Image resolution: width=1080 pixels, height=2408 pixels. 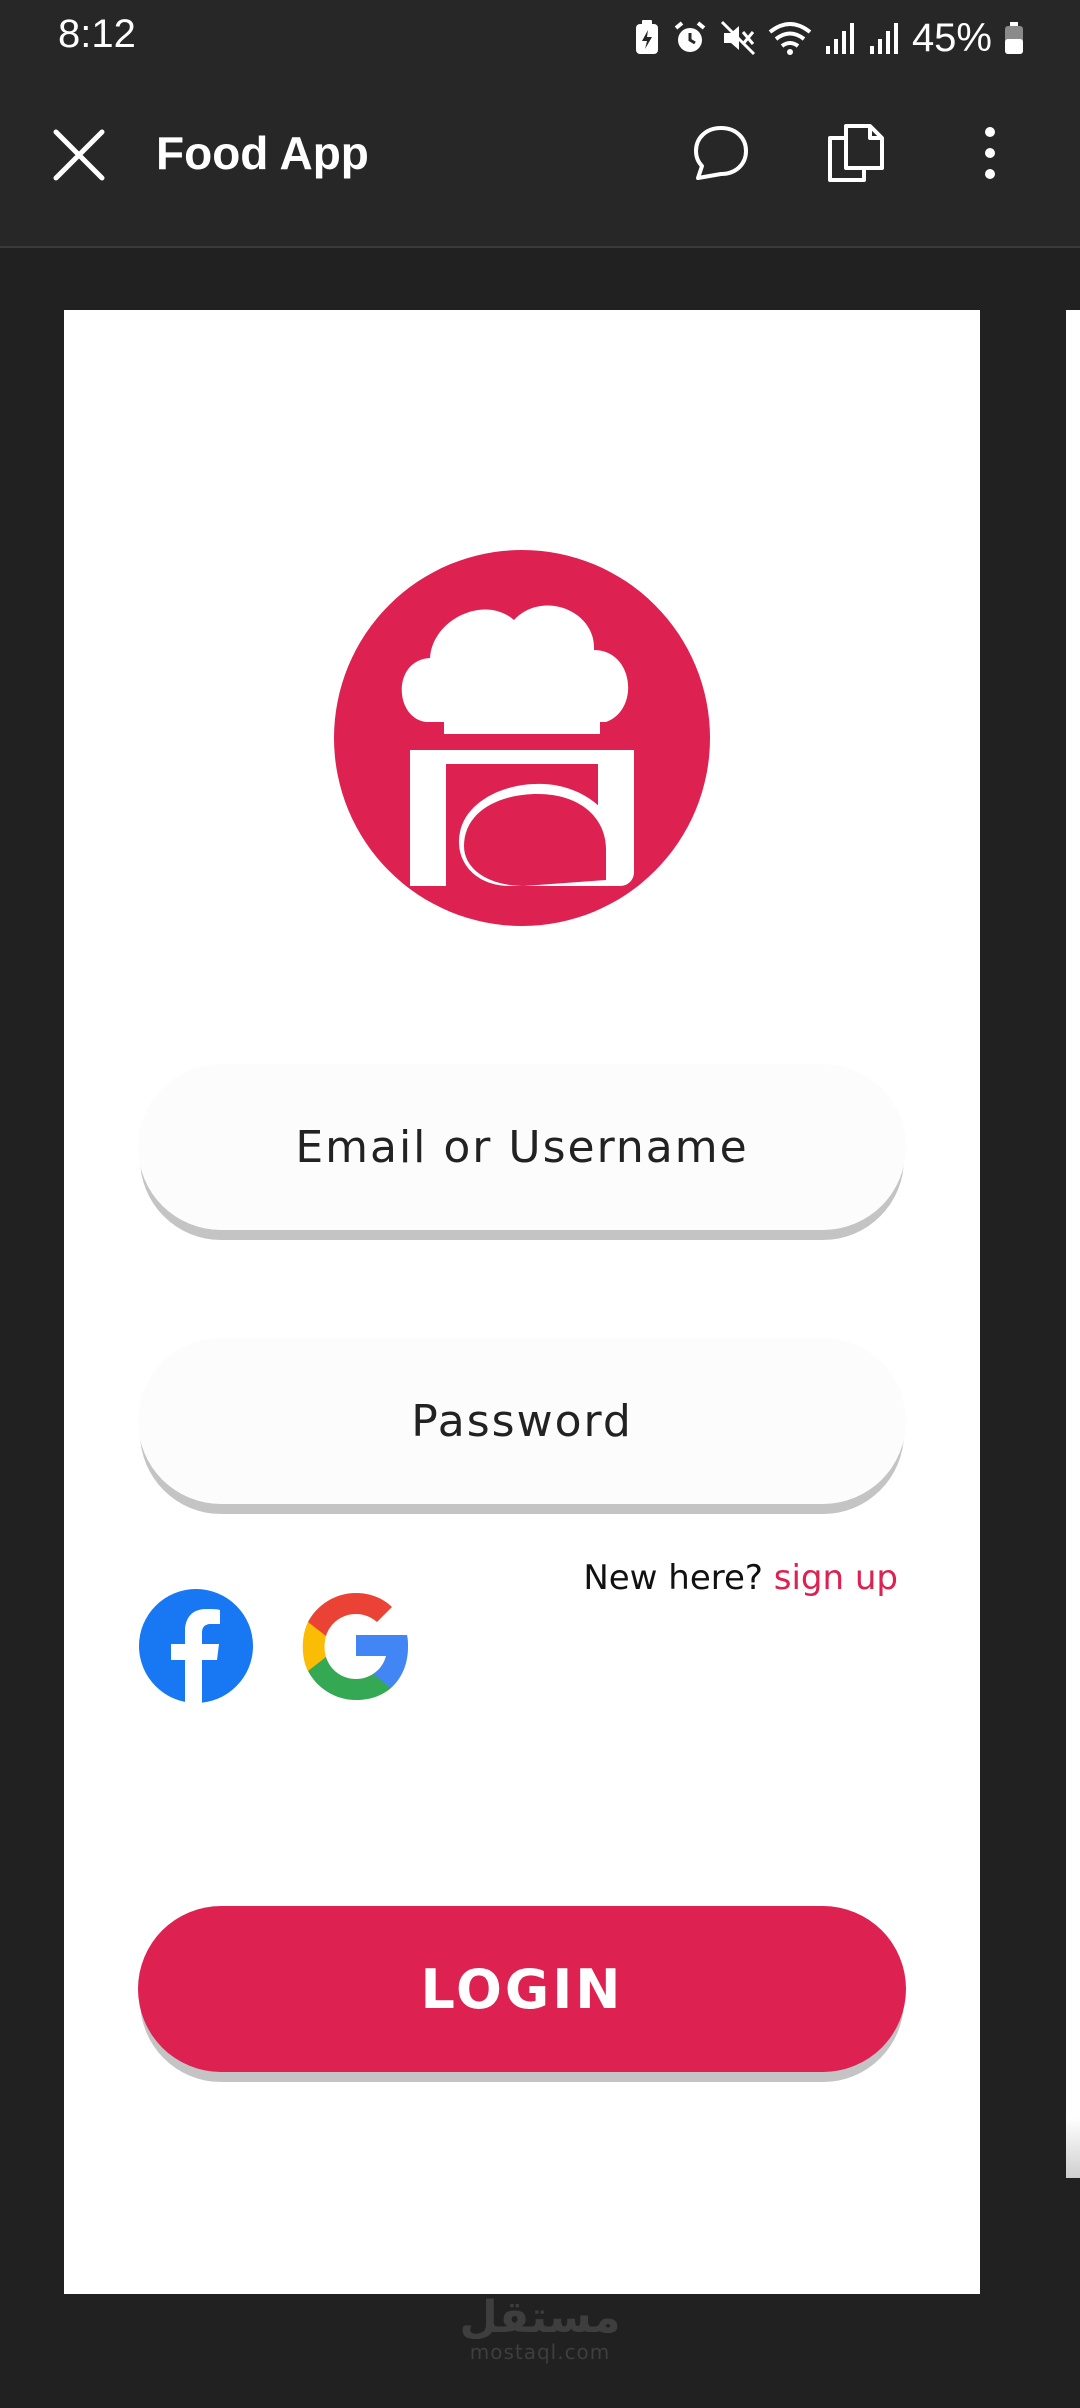 What do you see at coordinates (951, 37) in the screenshot?
I see `battery-percent: 45%` at bounding box center [951, 37].